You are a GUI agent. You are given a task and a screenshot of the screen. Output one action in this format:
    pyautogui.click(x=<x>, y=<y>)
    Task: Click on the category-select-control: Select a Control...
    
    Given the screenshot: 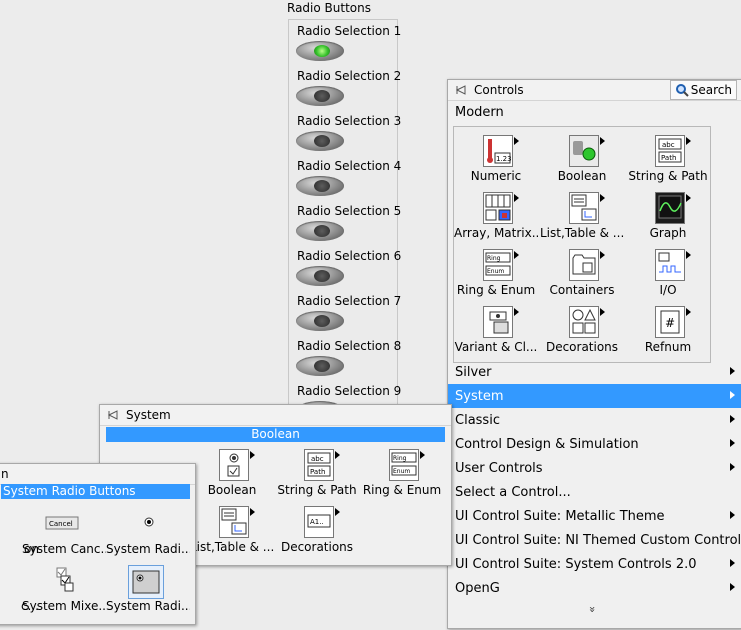 What is the action you would take?
    pyautogui.click(x=594, y=492)
    